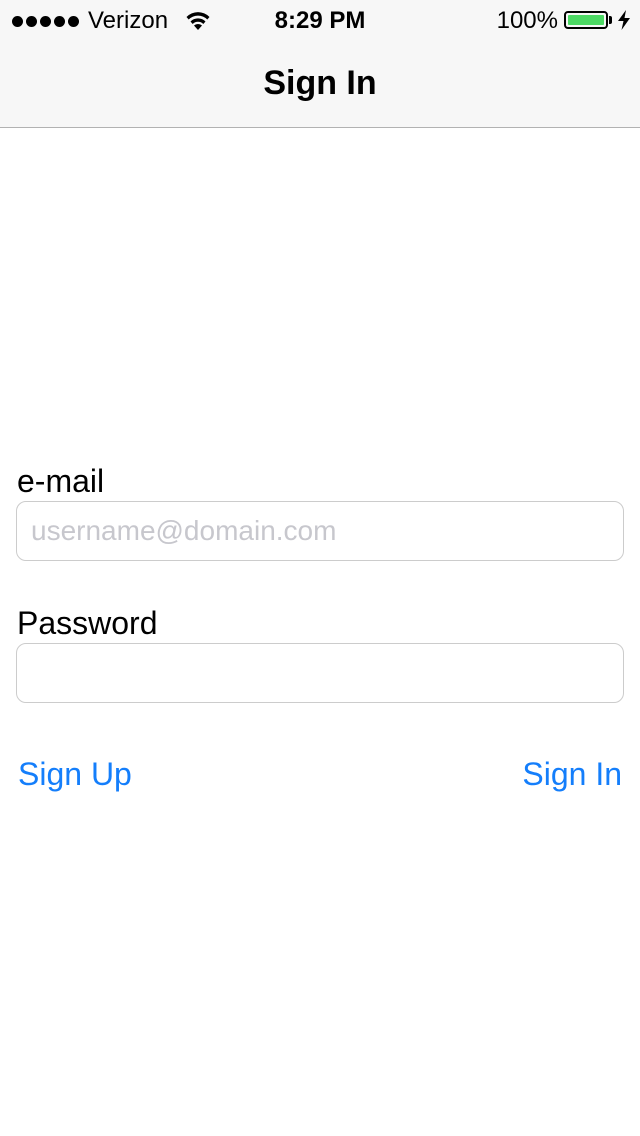 Image resolution: width=640 pixels, height=1136 pixels. What do you see at coordinates (624, 20) in the screenshot?
I see `charging-bolt-icon` at bounding box center [624, 20].